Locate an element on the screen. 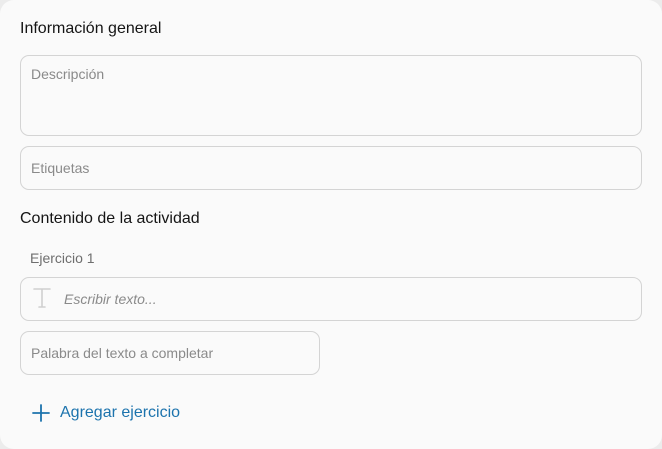  add-exercise-label: Agregar ejercicio is located at coordinates (120, 412).